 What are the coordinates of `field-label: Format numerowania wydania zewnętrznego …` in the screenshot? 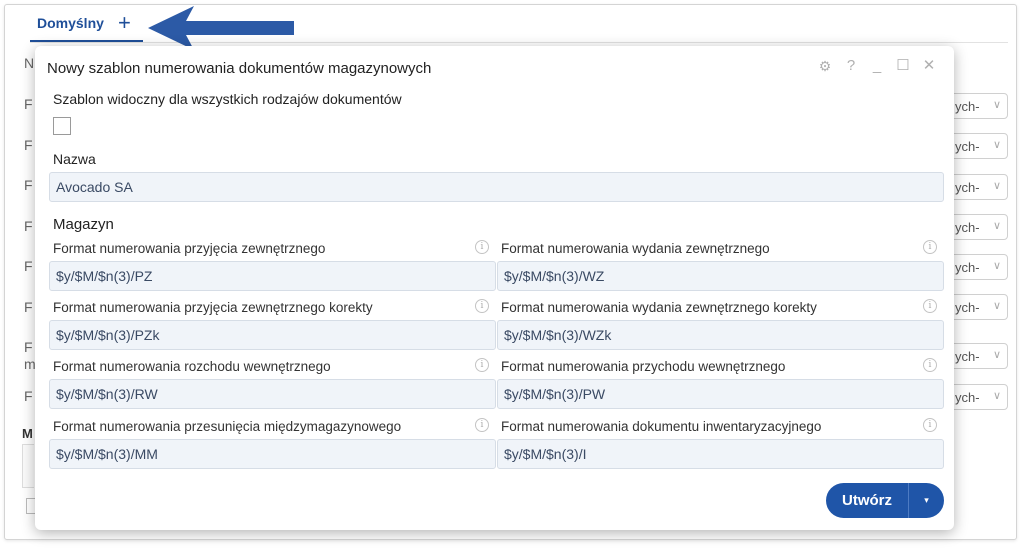 It's located at (659, 307).